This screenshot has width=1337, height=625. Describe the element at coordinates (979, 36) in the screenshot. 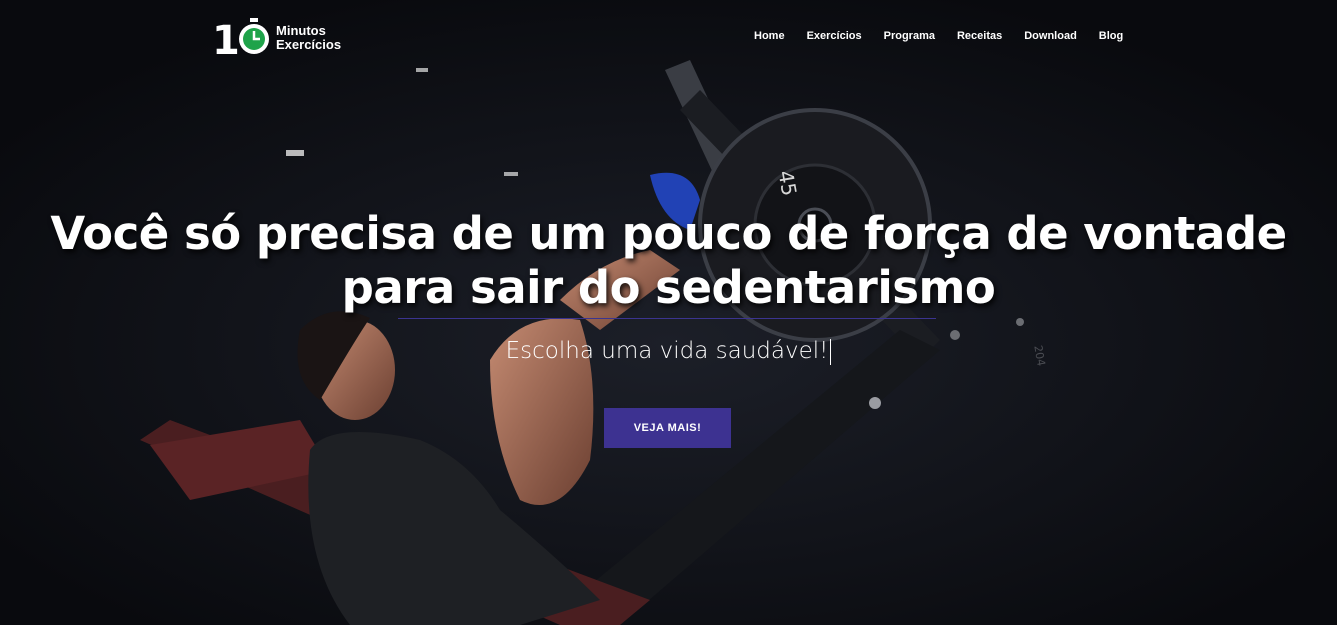

I see `nav-receitas: Receitas` at that location.